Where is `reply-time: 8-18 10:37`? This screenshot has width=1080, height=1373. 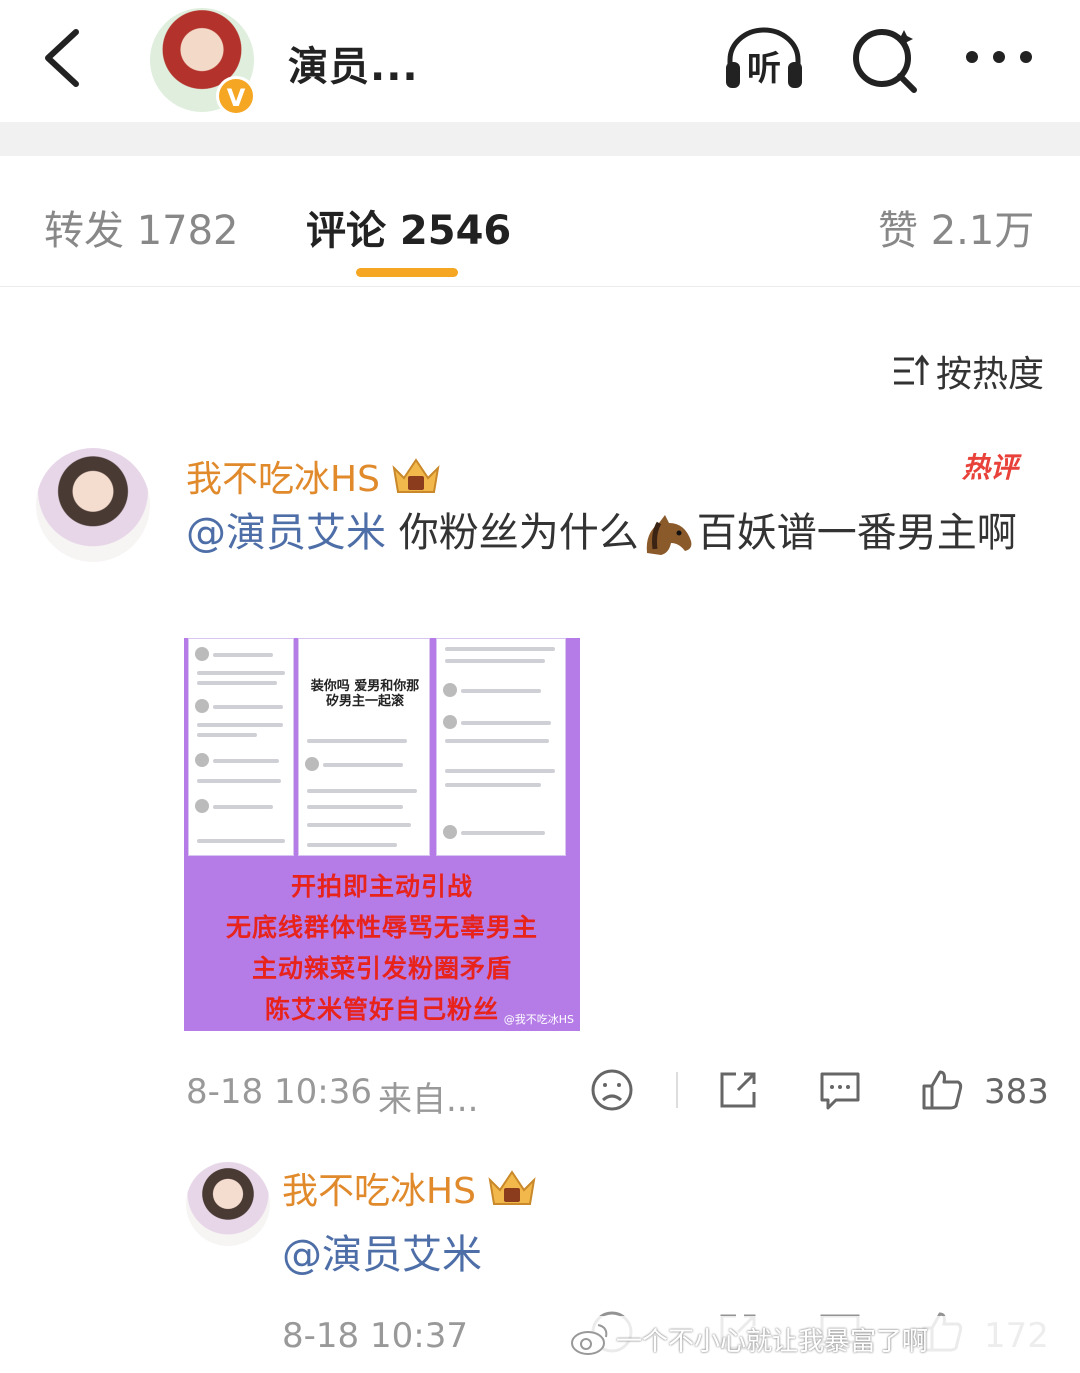 reply-time: 8-18 10:37 is located at coordinates (375, 1336).